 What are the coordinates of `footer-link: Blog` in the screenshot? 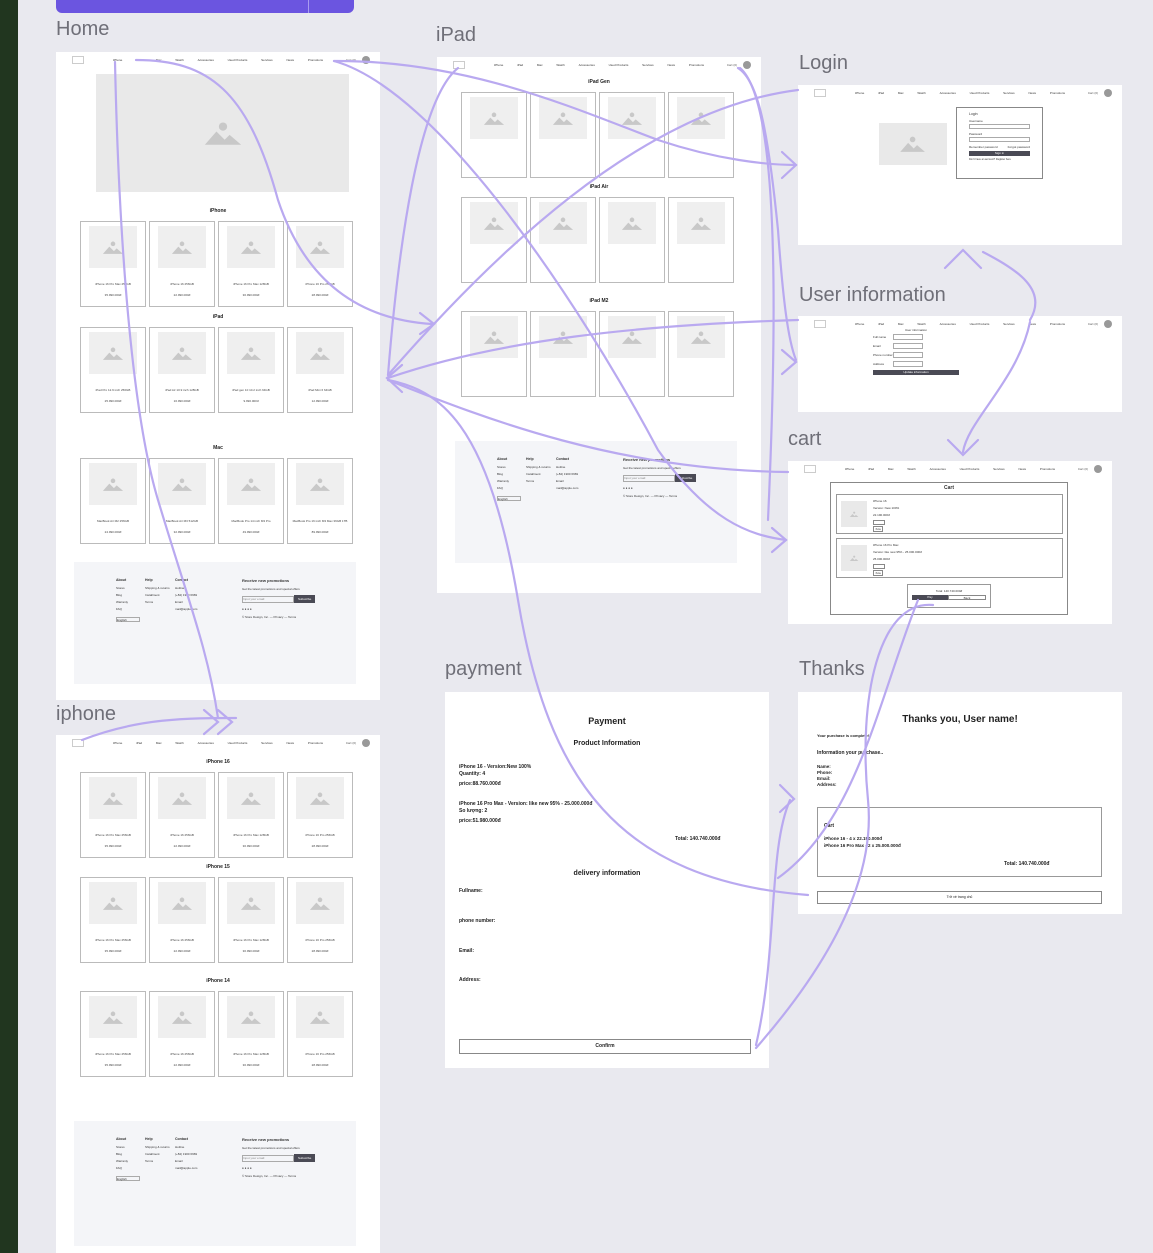 It's located at (128, 595).